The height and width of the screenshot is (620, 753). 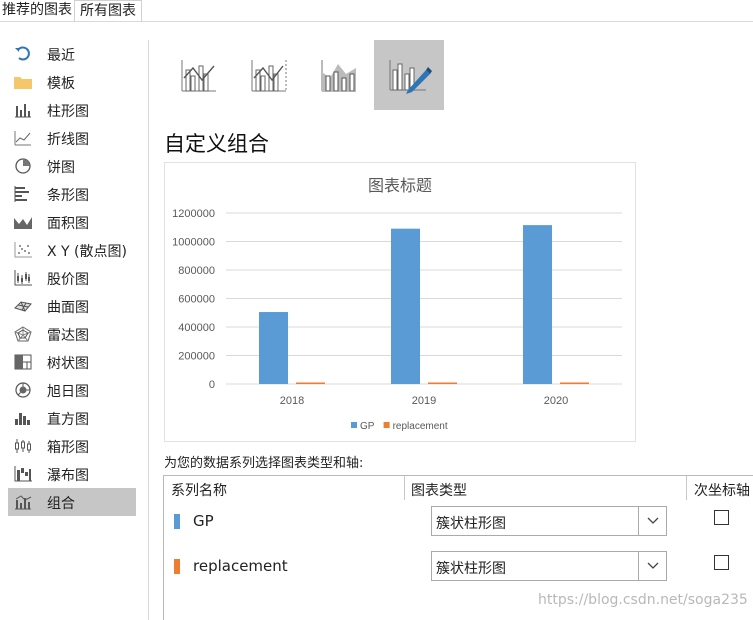 I want to click on custom-combination-icon, so click(x=410, y=77).